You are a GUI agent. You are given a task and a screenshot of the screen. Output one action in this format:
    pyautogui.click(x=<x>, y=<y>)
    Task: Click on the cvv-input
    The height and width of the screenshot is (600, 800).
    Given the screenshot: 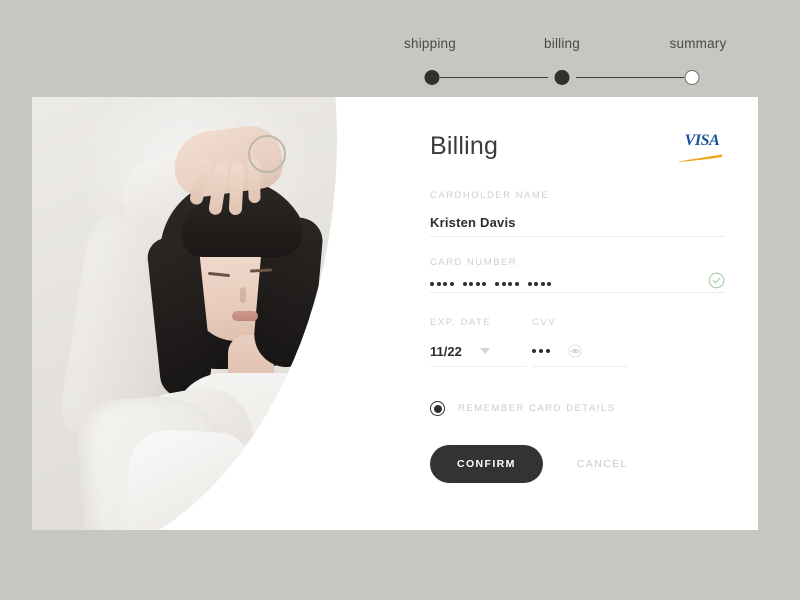 What is the action you would take?
    pyautogui.click(x=580, y=354)
    